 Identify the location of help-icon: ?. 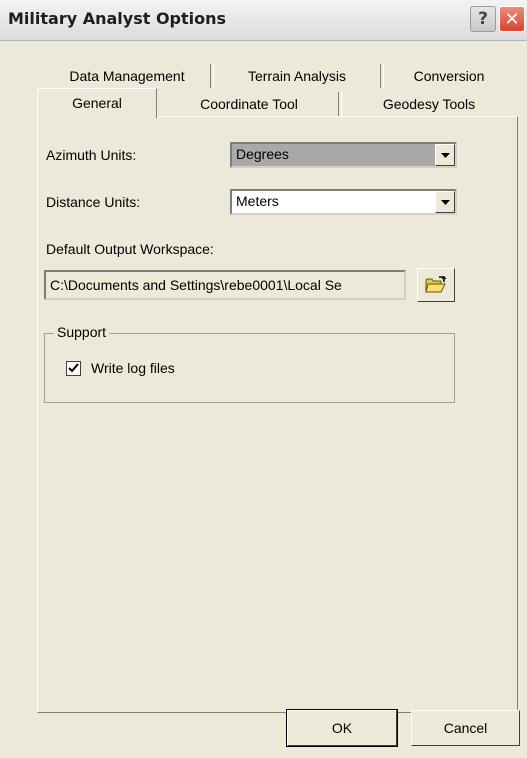
(483, 19).